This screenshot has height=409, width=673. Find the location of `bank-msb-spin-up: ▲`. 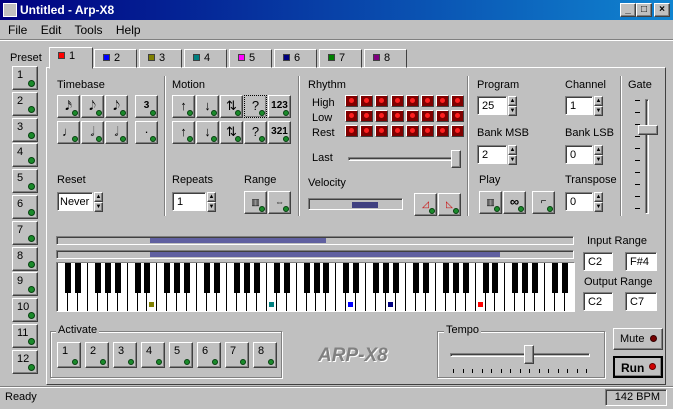

bank-msb-spin-up: ▲ is located at coordinates (512, 150).